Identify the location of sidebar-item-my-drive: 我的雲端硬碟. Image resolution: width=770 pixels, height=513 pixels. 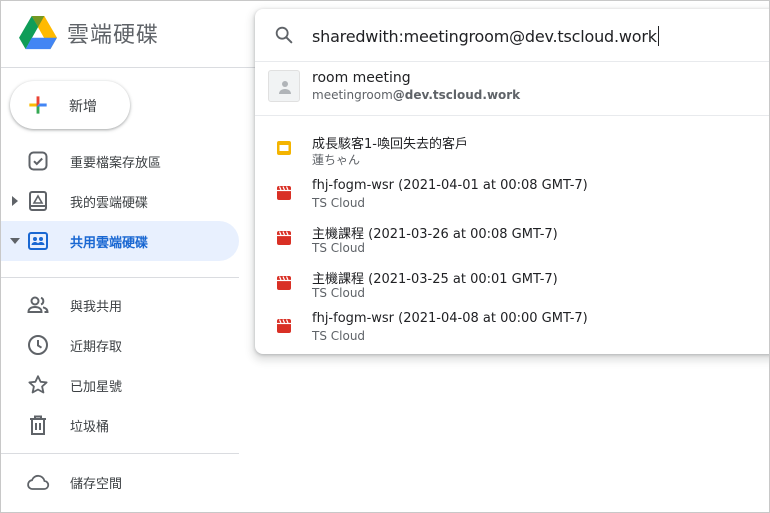
(120, 201).